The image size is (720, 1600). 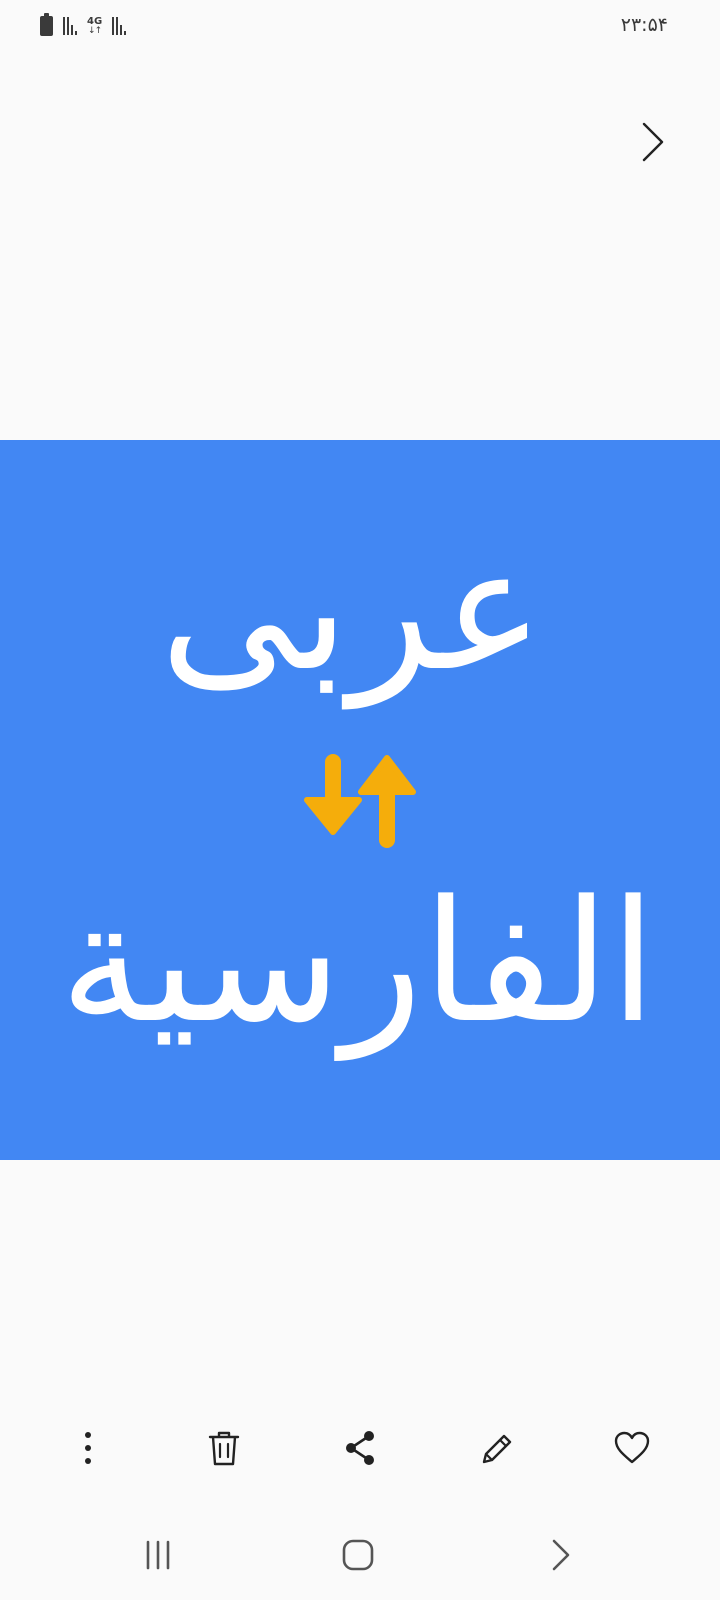 I want to click on image-text-farsi: الفارسية, so click(x=358, y=962).